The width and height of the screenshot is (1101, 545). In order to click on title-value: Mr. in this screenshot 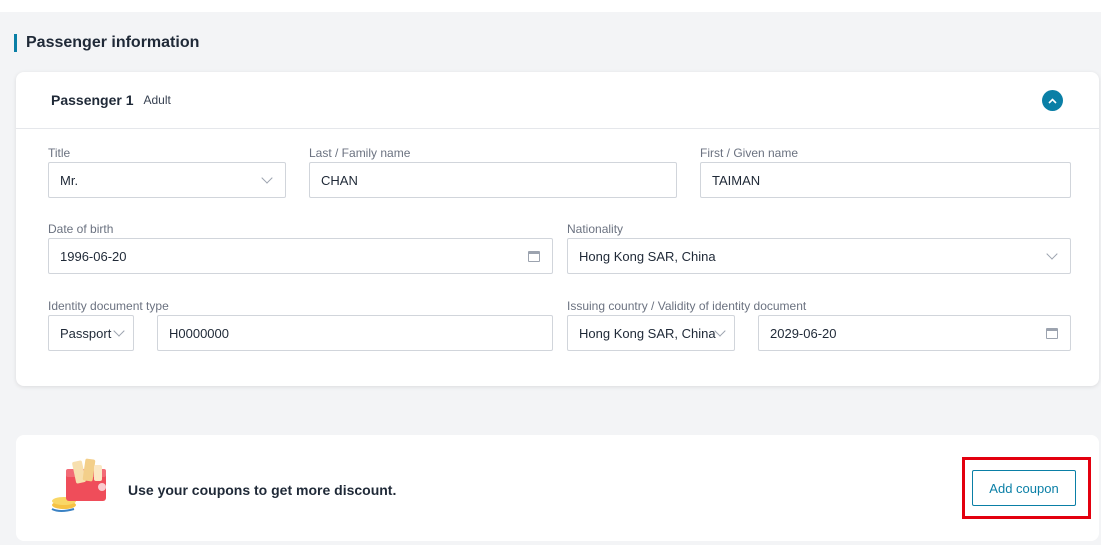, I will do `click(69, 180)`.